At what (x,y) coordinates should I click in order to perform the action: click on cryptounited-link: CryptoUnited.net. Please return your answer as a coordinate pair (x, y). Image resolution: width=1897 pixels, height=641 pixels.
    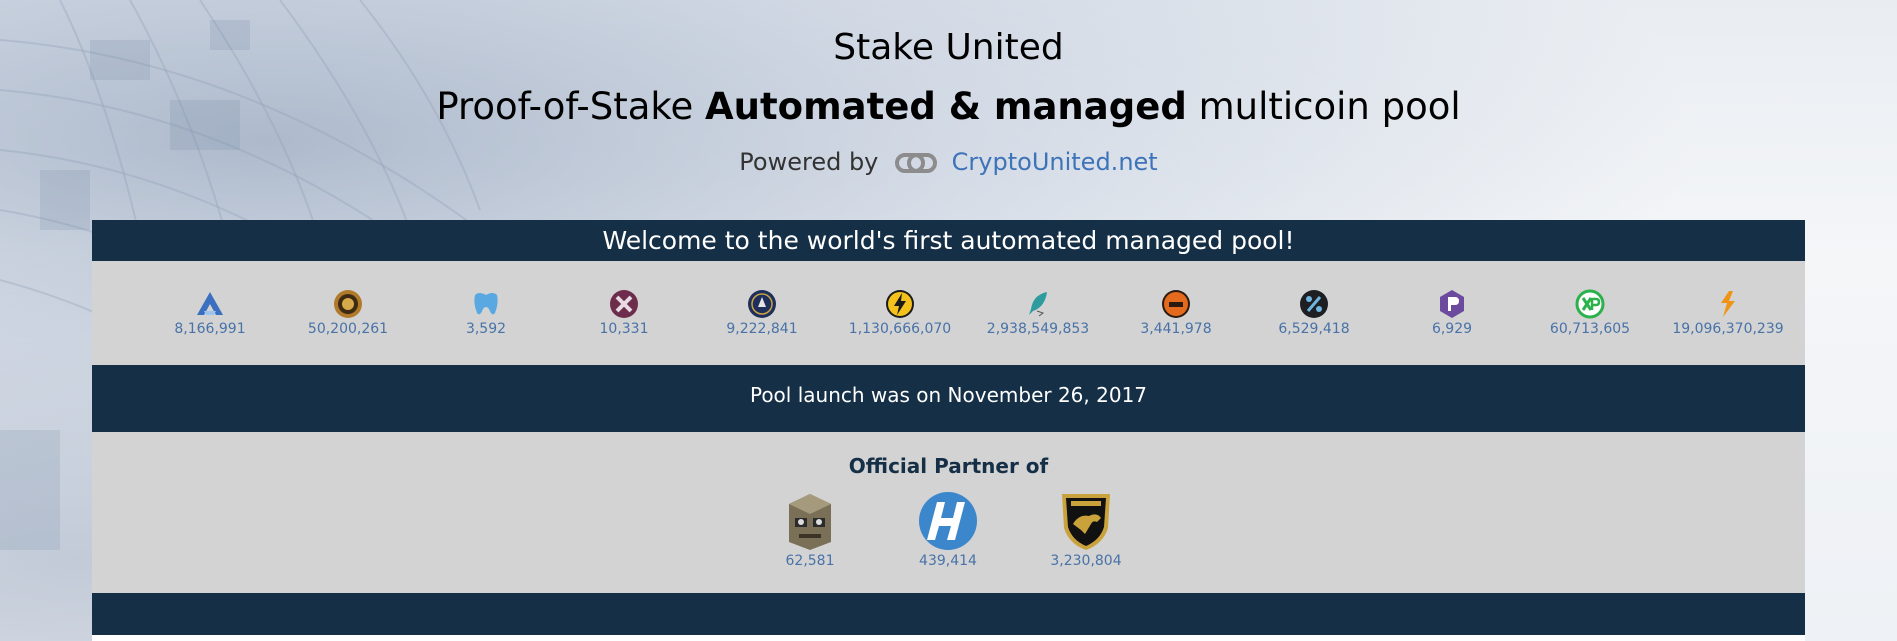
    Looking at the image, I should click on (1055, 162).